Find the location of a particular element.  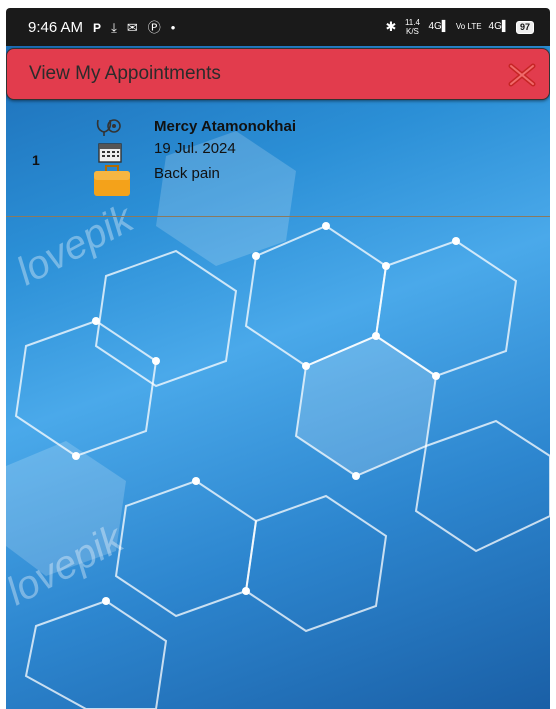

signal-4g-icon-2: 4G▌ is located at coordinates (498, 26).